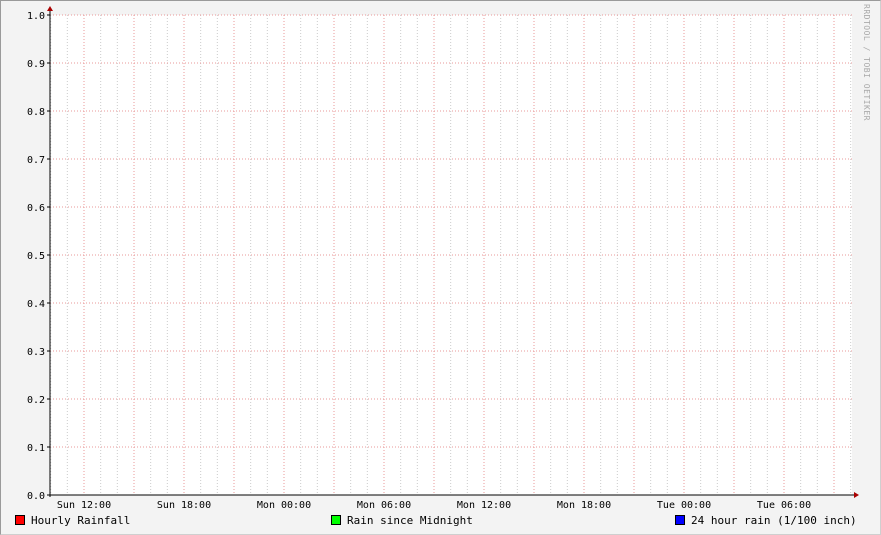 This screenshot has width=881, height=535. I want to click on x-tick-label: Mon 18:00, so click(584, 505).